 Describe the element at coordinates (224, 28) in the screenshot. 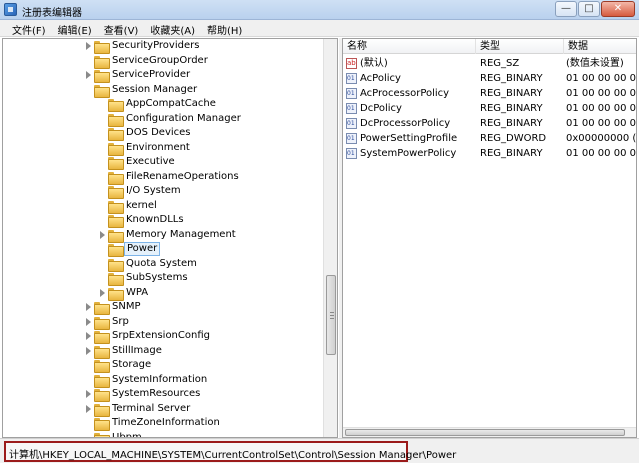

I see `menu-help: 帮助(H)` at that location.